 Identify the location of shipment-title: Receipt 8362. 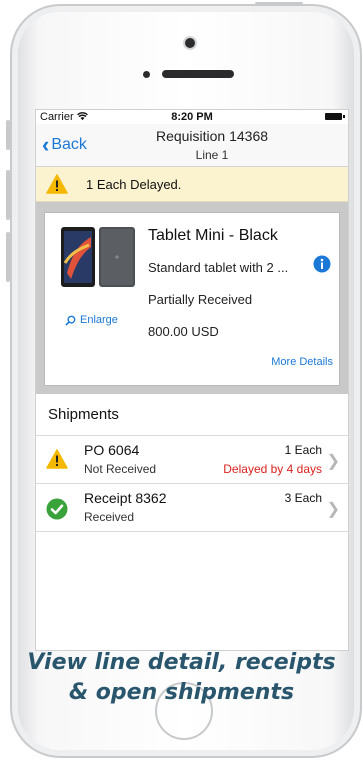
(125, 498).